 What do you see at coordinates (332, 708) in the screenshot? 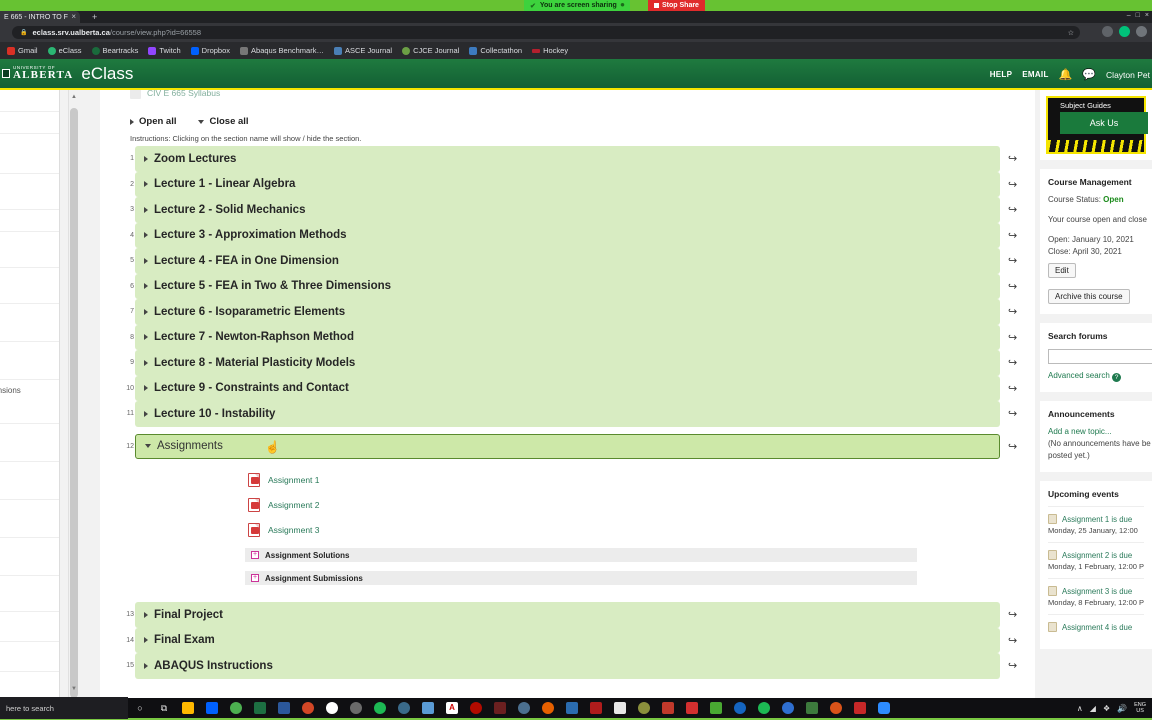
I see `obs-icon` at bounding box center [332, 708].